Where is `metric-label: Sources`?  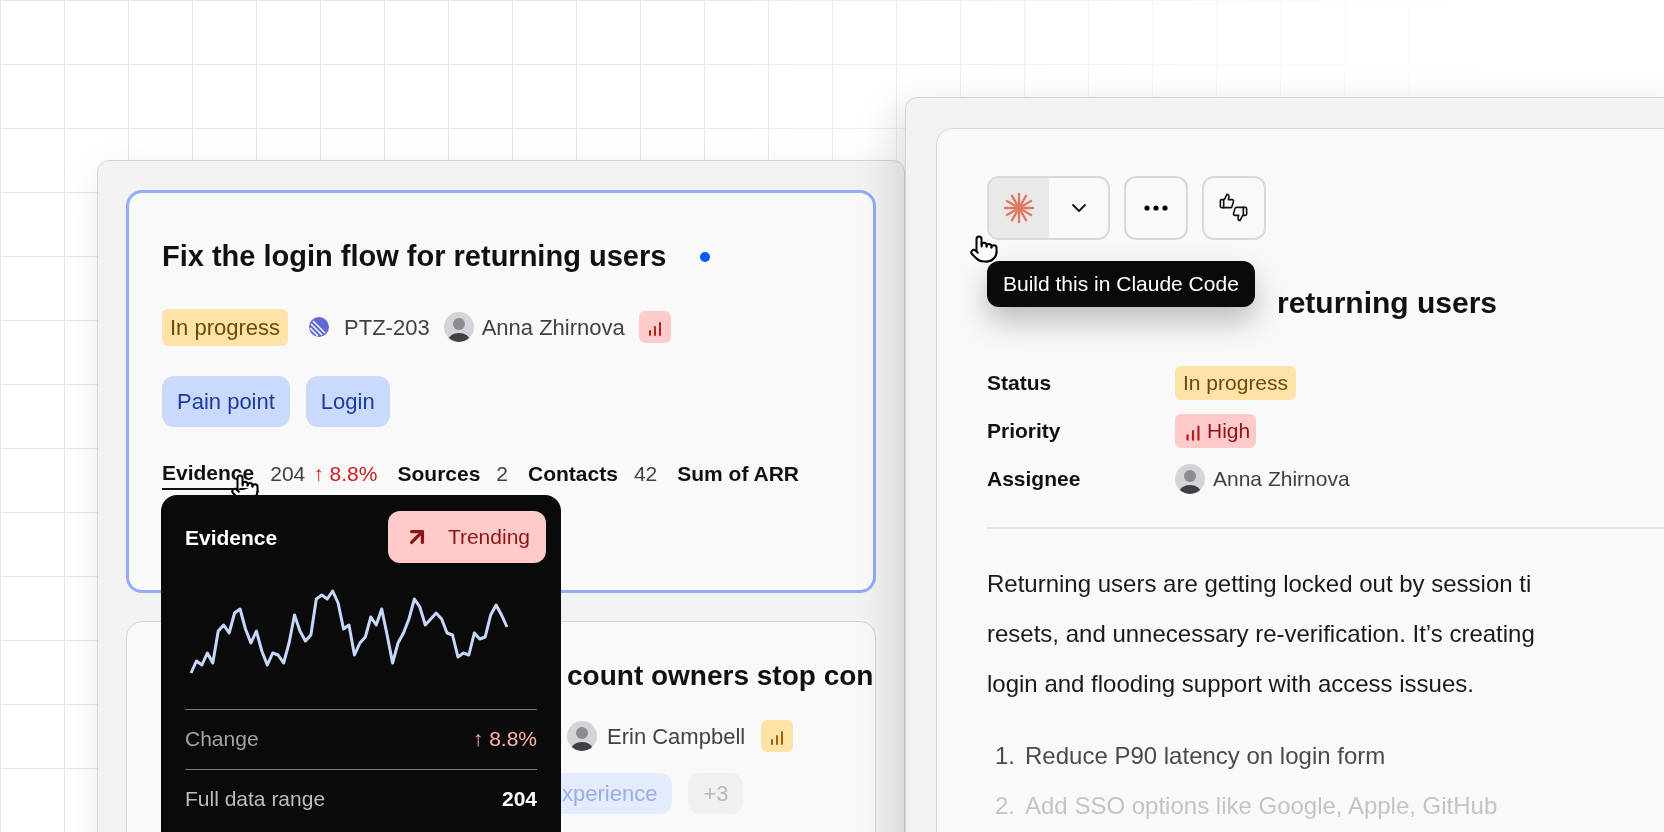 metric-label: Sources is located at coordinates (439, 473).